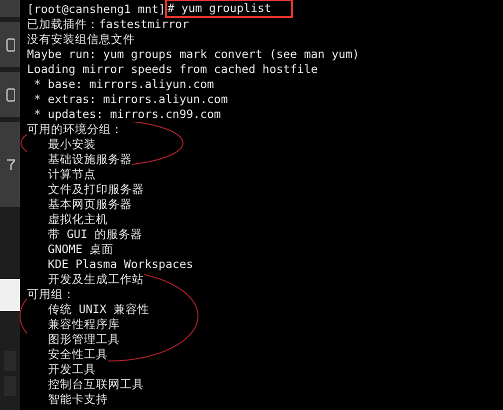  Describe the element at coordinates (96, 9) in the screenshot. I see `prompt-text: [root@cansheng1 mnt]` at that location.